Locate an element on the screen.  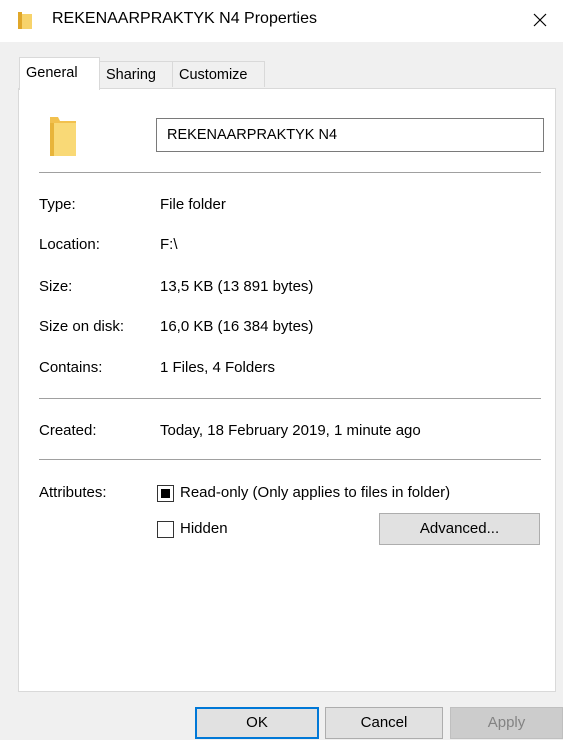
apply-button: Apply is located at coordinates (506, 723).